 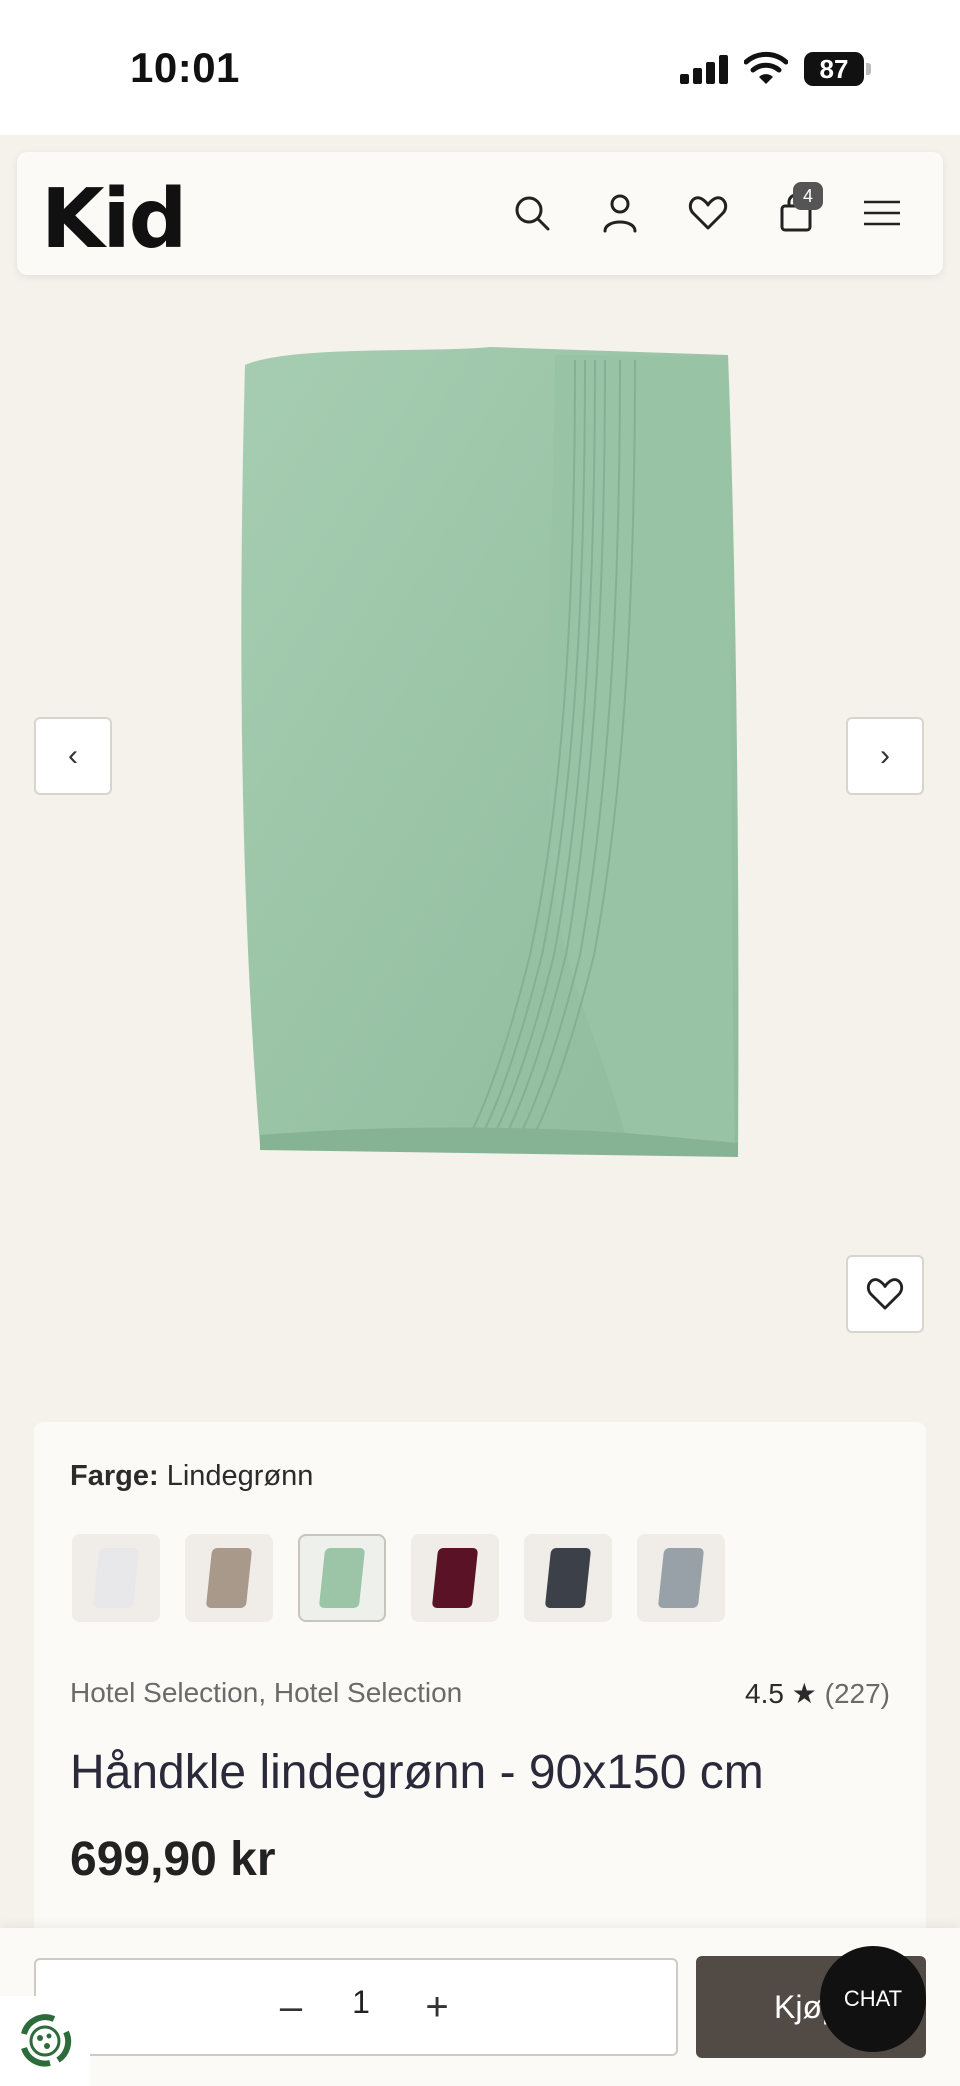 What do you see at coordinates (834, 69) in the screenshot?
I see `battery-level: 87` at bounding box center [834, 69].